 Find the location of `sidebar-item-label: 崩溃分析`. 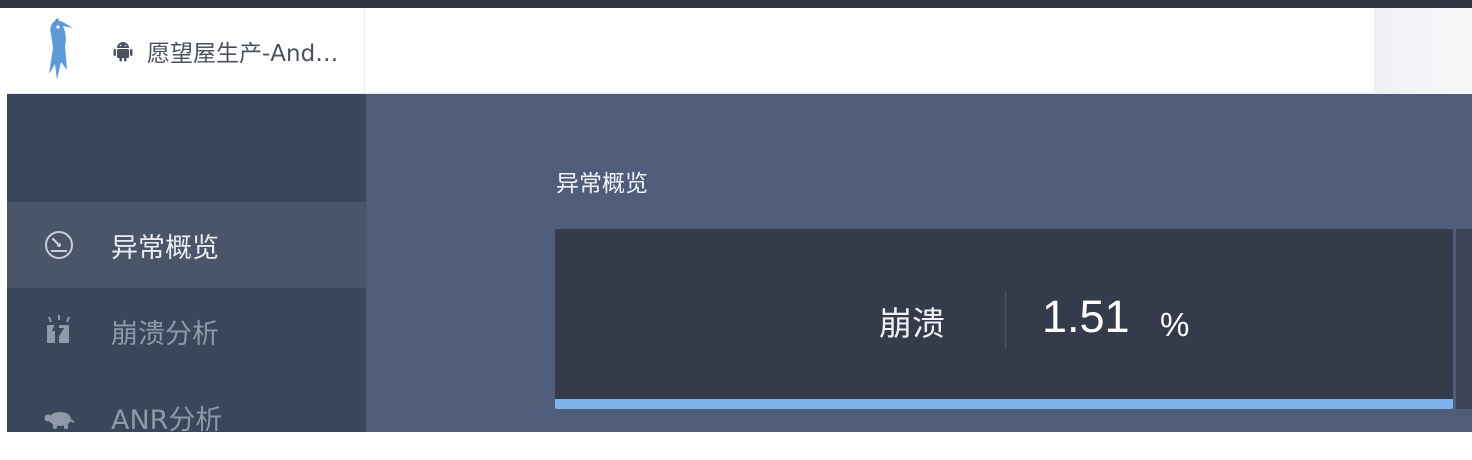

sidebar-item-label: 崩溃分析 is located at coordinates (165, 334).